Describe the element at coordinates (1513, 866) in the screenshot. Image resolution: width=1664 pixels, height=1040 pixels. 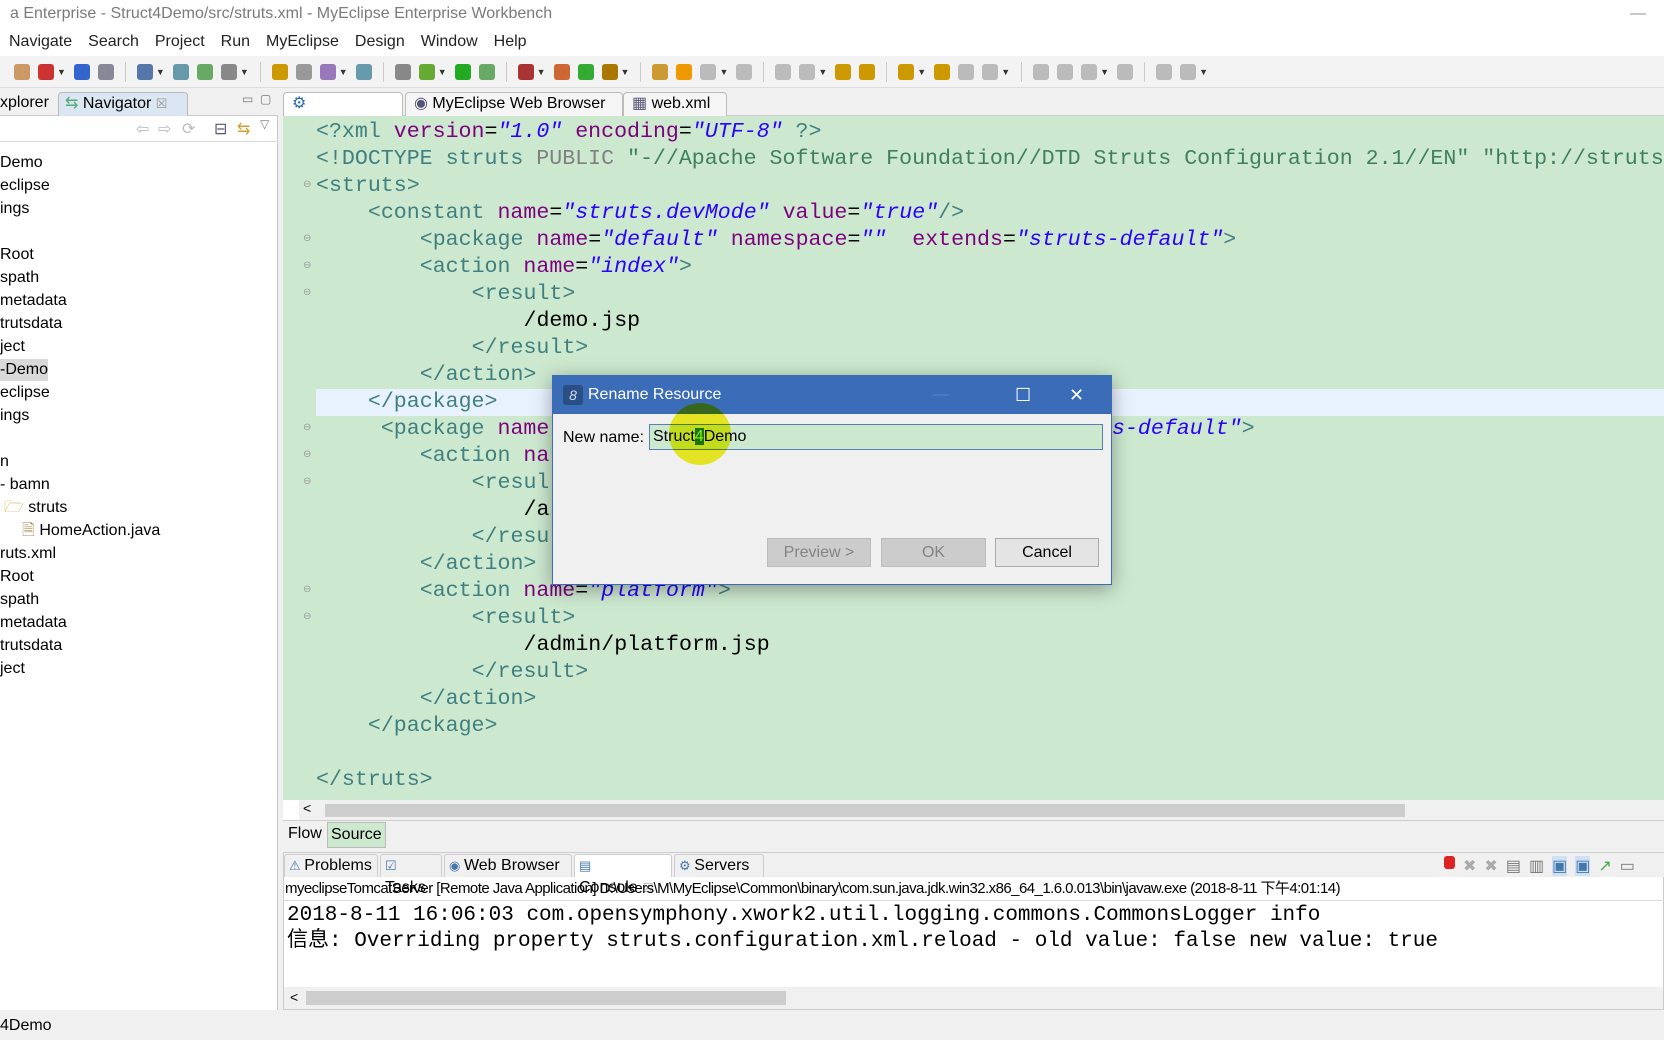
I see `clear-console-icon: ▤` at that location.